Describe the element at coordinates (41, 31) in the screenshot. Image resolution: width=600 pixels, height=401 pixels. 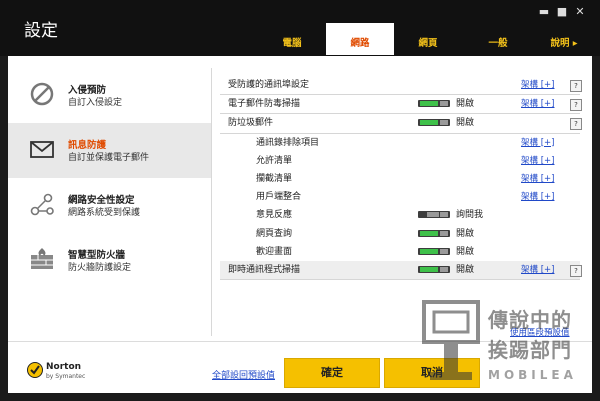
I see `window-title: 設定` at that location.